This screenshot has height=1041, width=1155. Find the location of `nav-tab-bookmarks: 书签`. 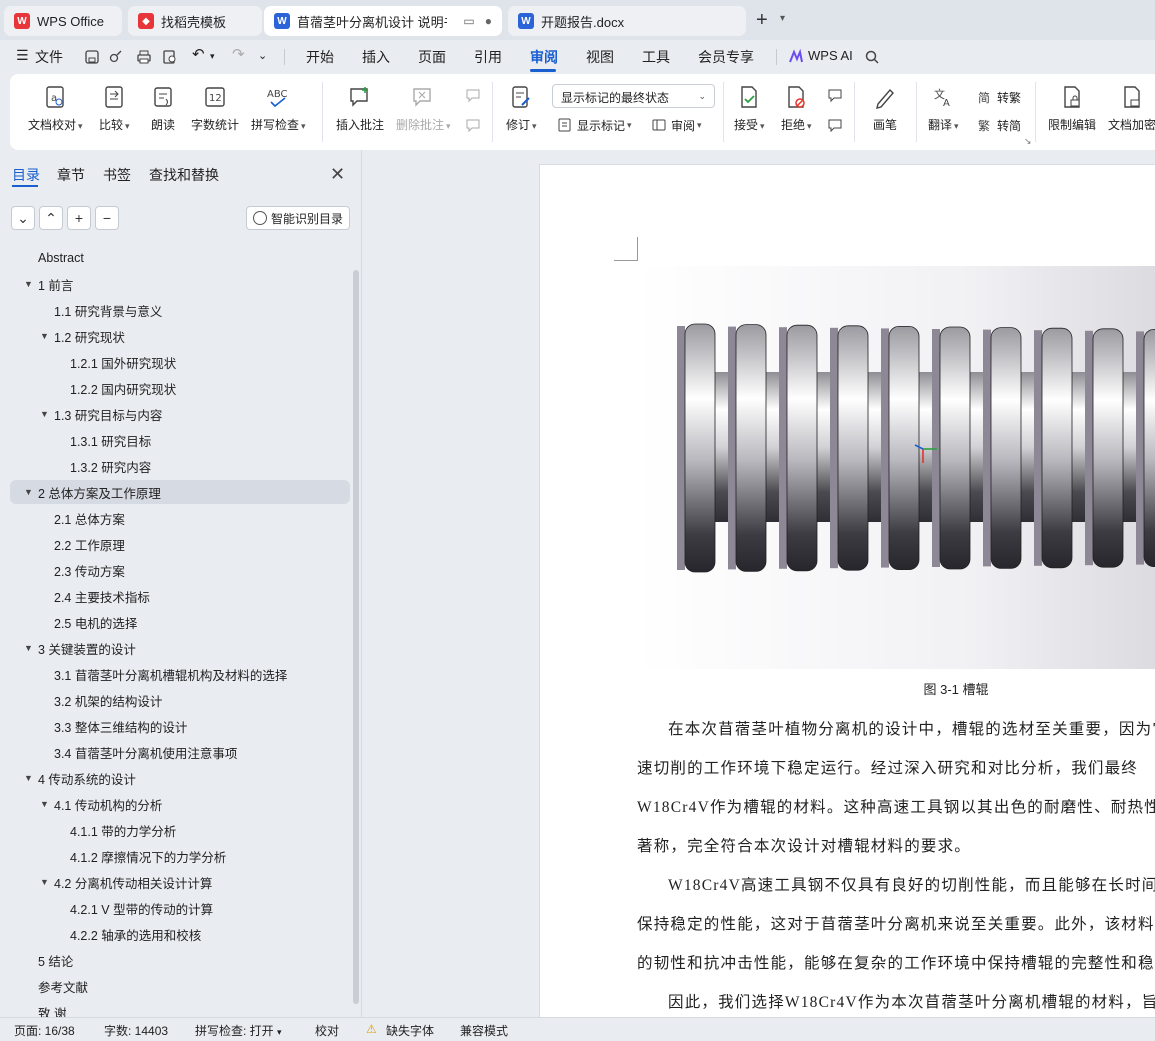

nav-tab-bookmarks: 书签 is located at coordinates (117, 175).